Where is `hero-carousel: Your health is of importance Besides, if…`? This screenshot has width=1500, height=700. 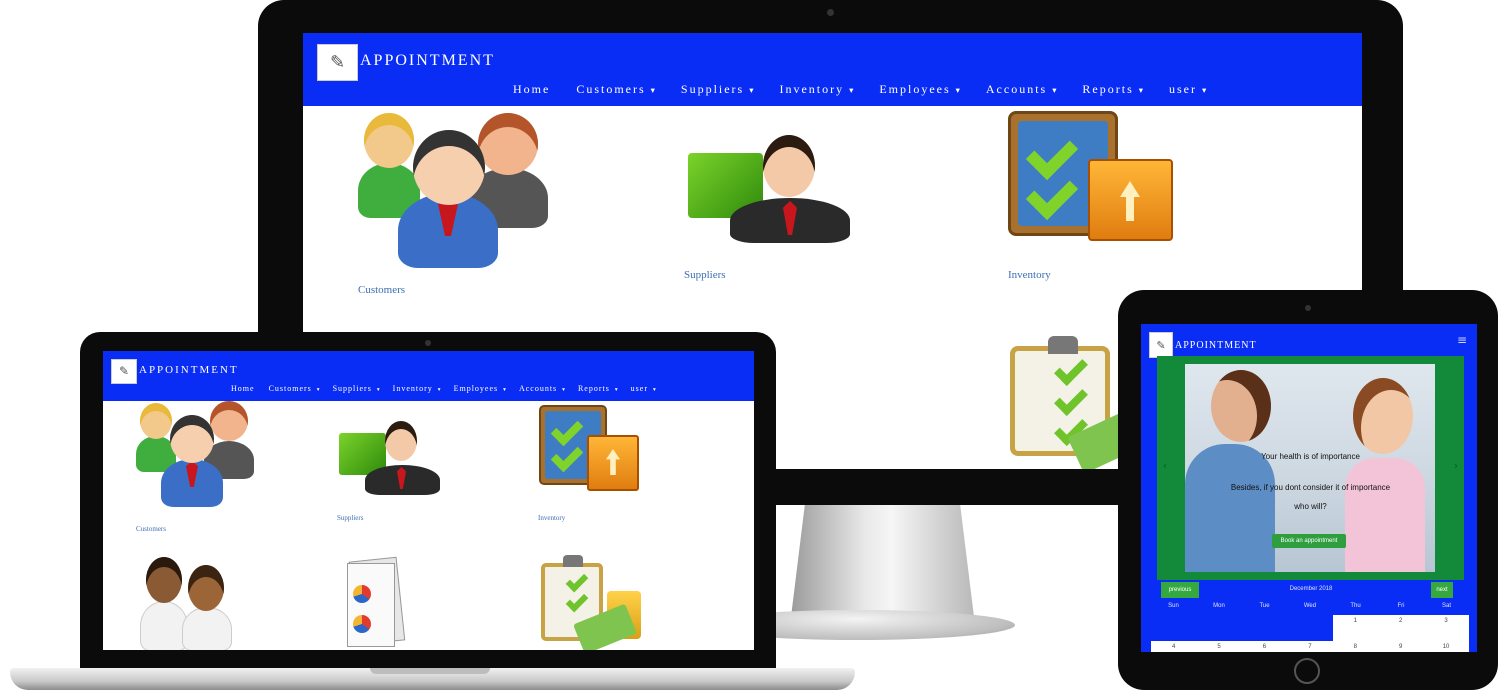 hero-carousel: Your health is of importance Besides, if… is located at coordinates (1310, 468).